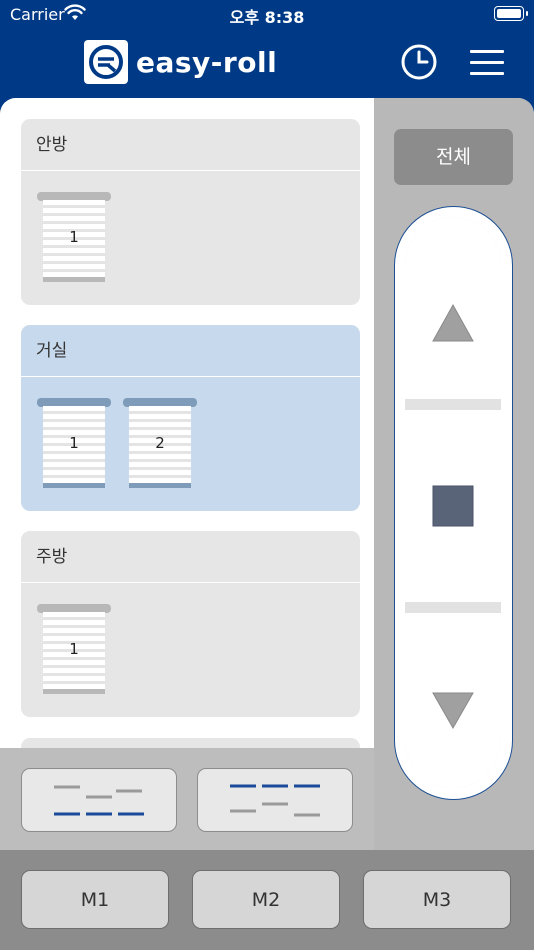 Image resolution: width=534 pixels, height=950 pixels. What do you see at coordinates (95, 899) in the screenshot?
I see `memory-1-button: M1` at bounding box center [95, 899].